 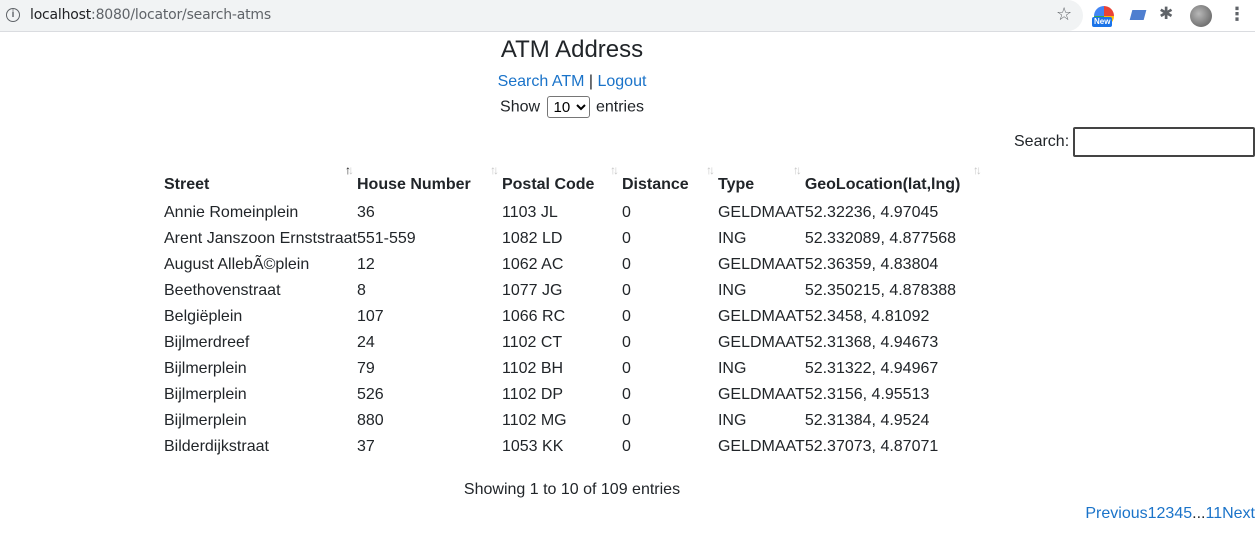 I want to click on cell-geolocation: 52.36359, 4.83804, so click(x=871, y=264).